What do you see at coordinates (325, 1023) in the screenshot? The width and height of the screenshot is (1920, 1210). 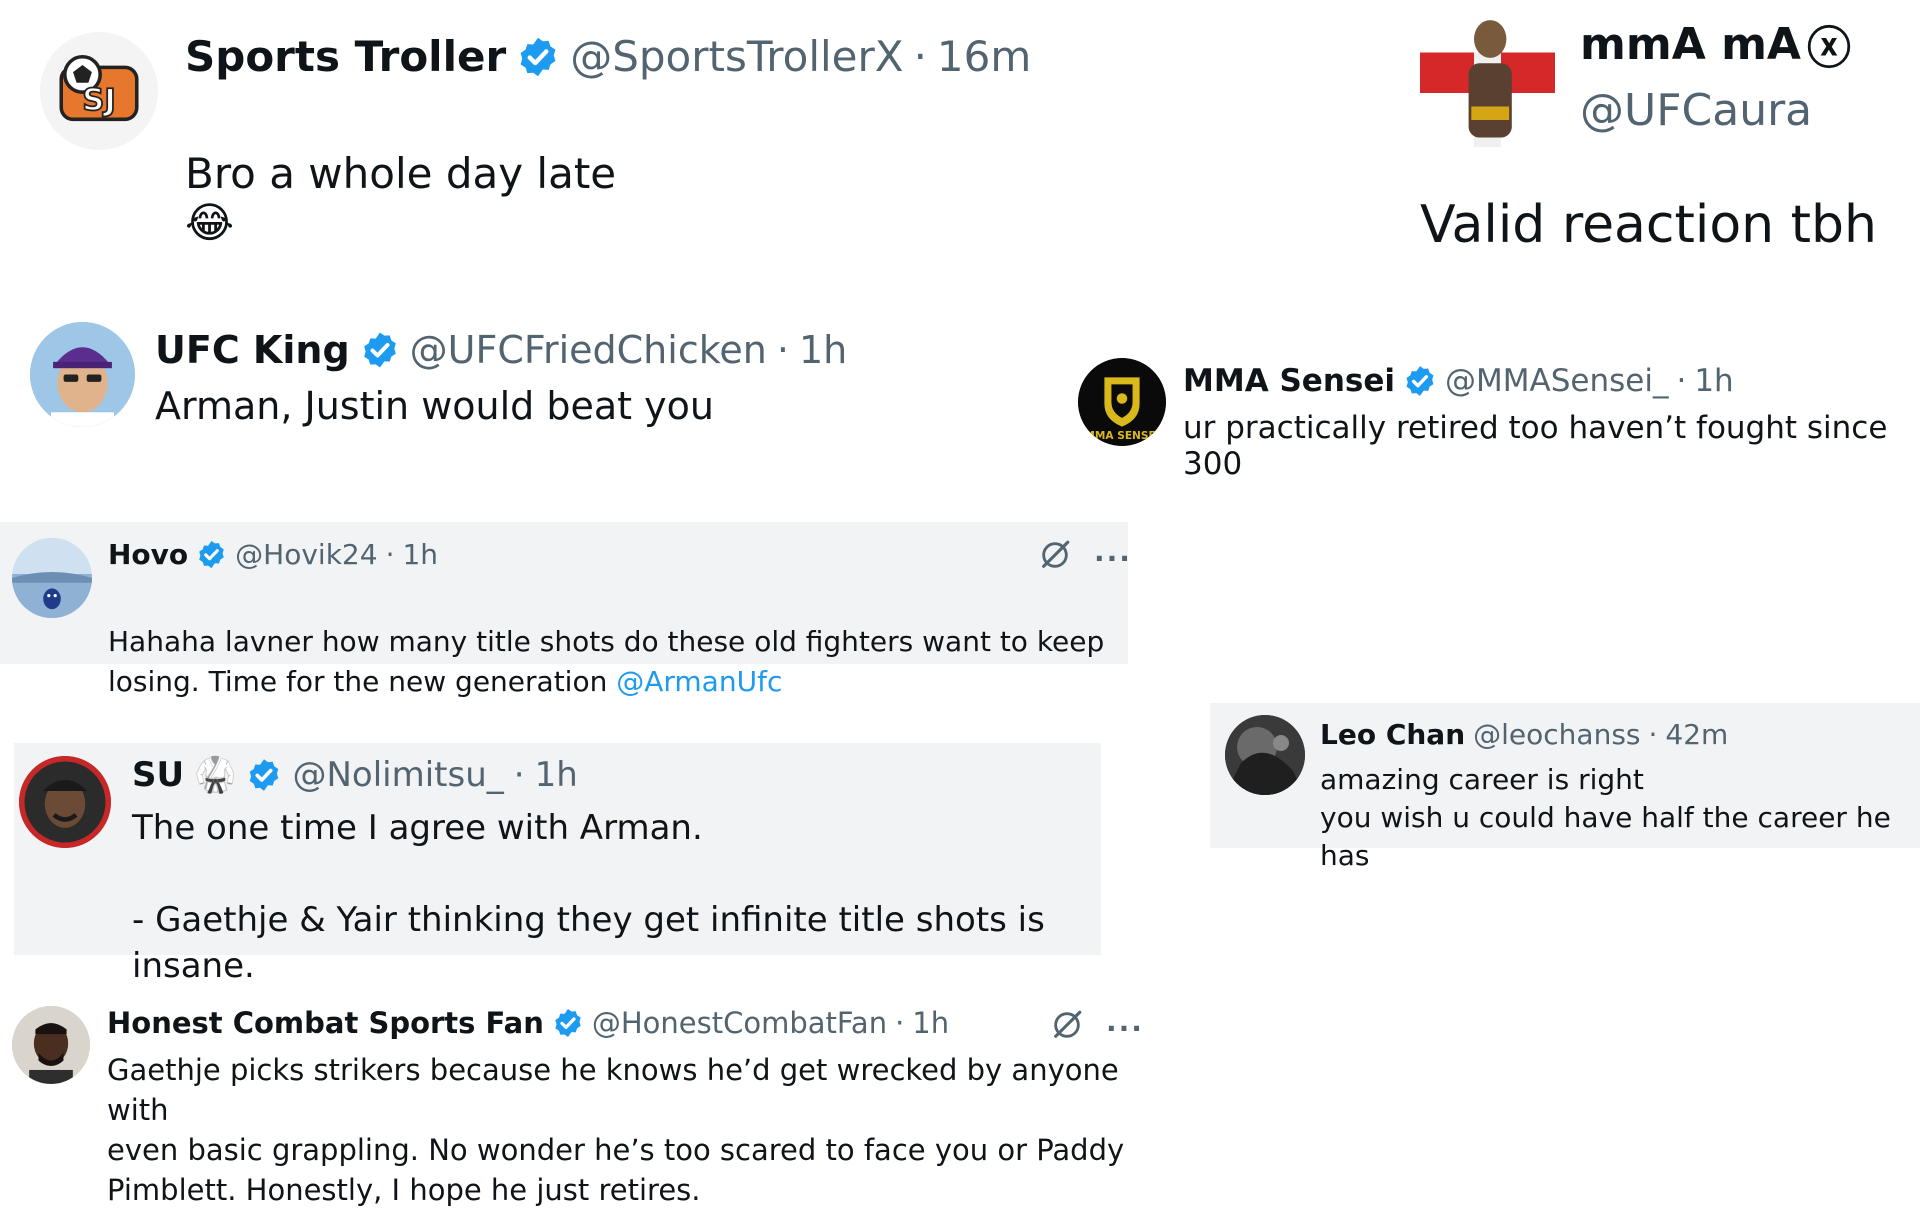 I see `user-name: Honest Combat Sports Fan` at bounding box center [325, 1023].